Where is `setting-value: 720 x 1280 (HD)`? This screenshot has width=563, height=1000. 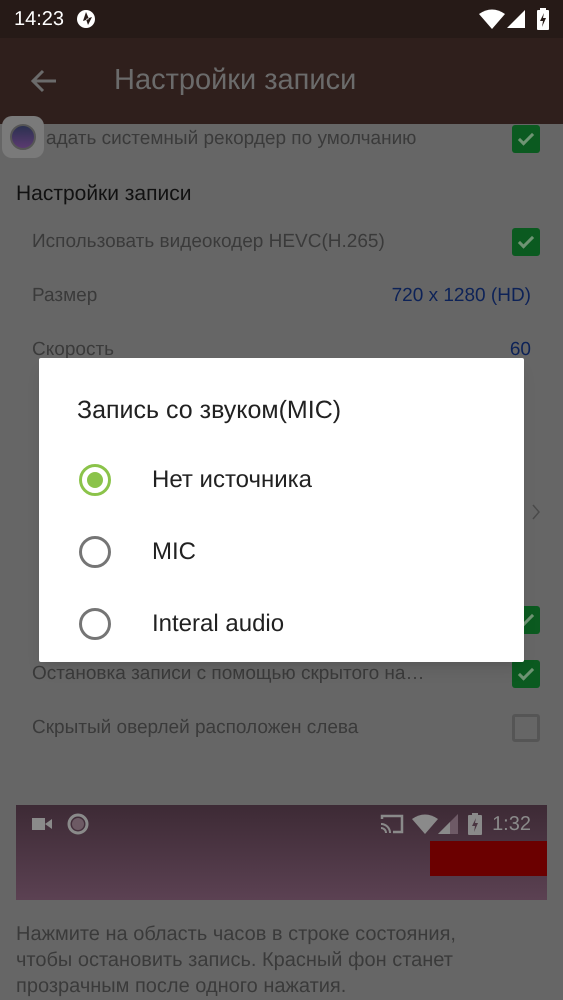 setting-value: 720 x 1280 (HD) is located at coordinates (461, 296).